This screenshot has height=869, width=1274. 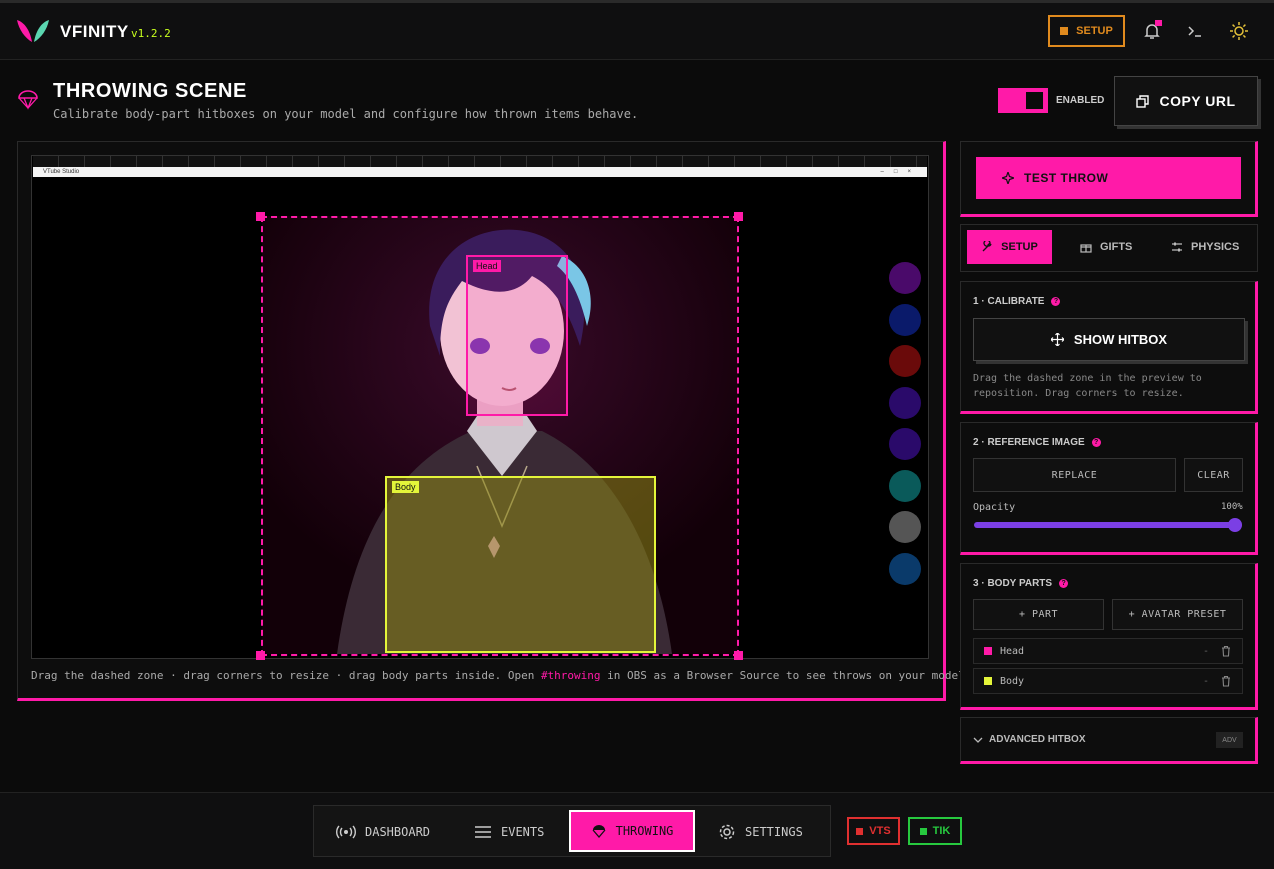 I want to click on test-throw-label: TEST THROW, so click(x=1066, y=178).